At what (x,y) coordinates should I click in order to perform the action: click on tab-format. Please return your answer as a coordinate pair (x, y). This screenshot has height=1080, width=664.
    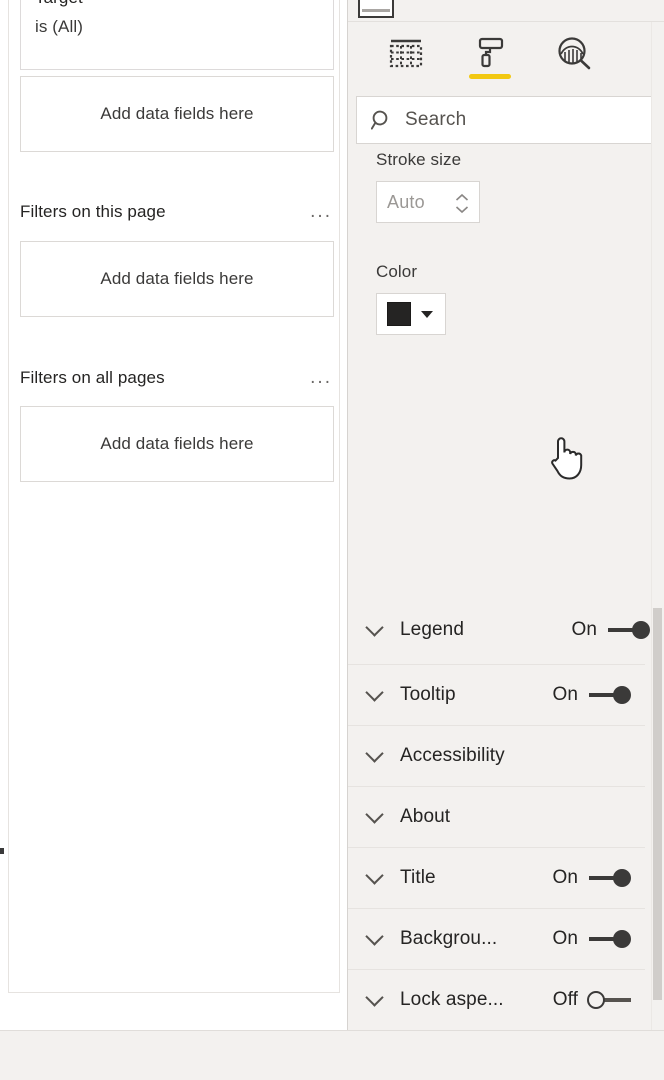
    Looking at the image, I should click on (490, 54).